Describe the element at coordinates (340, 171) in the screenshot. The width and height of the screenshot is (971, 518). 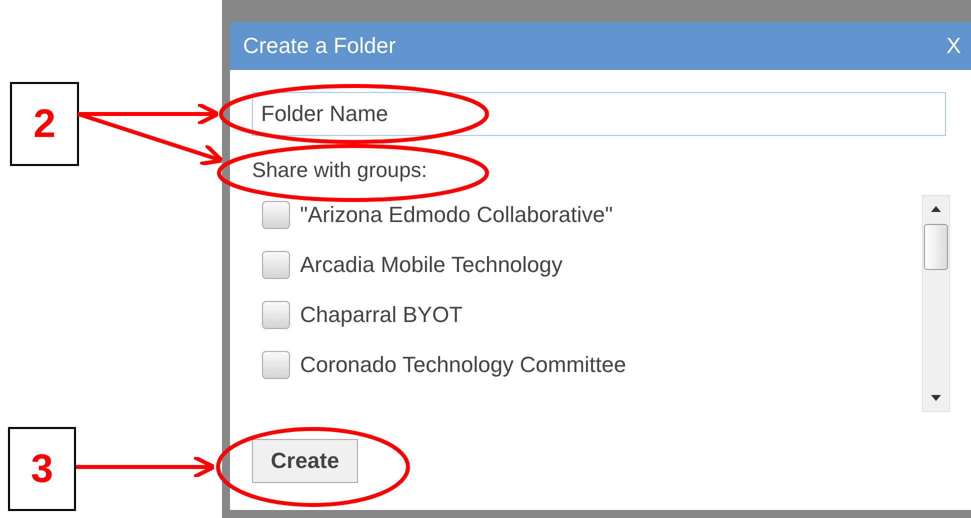
I see `share-label: Share with groups:` at that location.